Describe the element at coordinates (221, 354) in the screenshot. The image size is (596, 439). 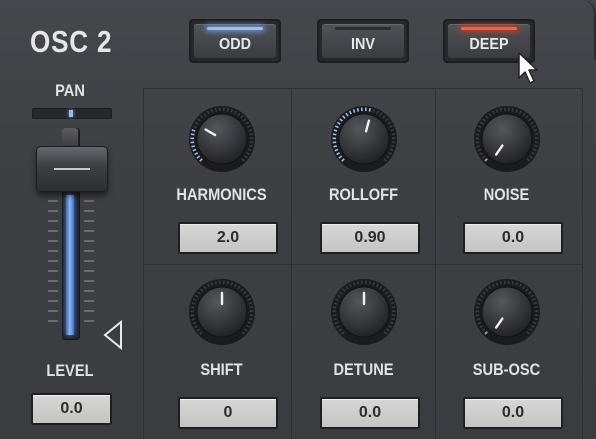
I see `knob-cell-shift: SHIFT 0` at that location.